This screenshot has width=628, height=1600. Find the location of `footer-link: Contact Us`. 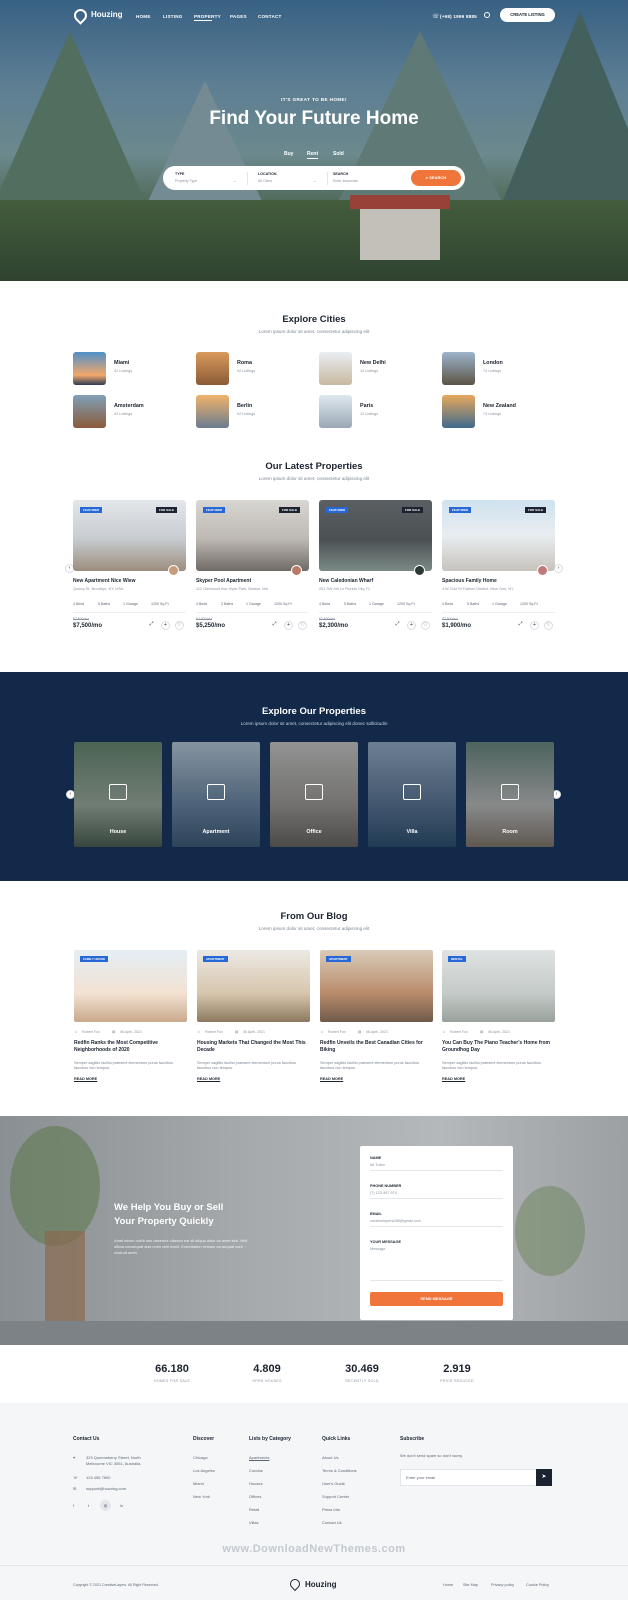

footer-link: Contact Us is located at coordinates (332, 1522).